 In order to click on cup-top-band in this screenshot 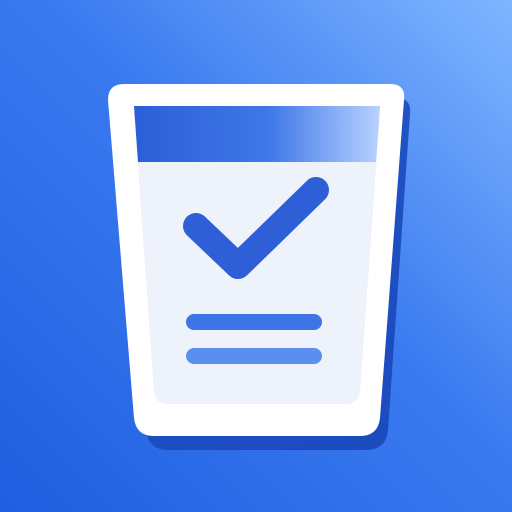, I will do `click(257, 134)`.